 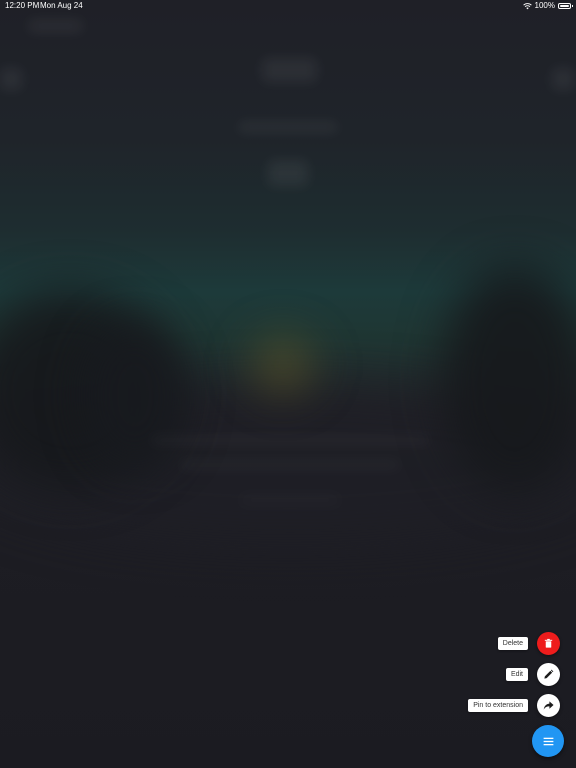 What do you see at coordinates (135, 395) in the screenshot?
I see `background-tree-left-small` at bounding box center [135, 395].